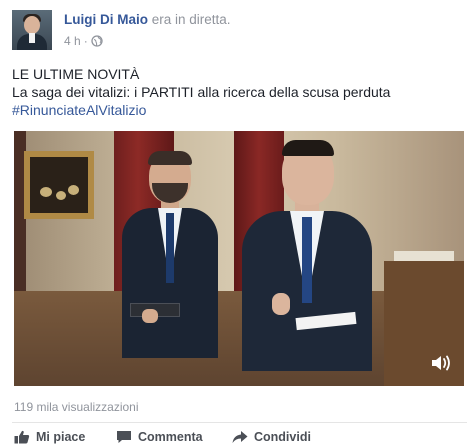  I want to click on globe-icon, so click(97, 42).